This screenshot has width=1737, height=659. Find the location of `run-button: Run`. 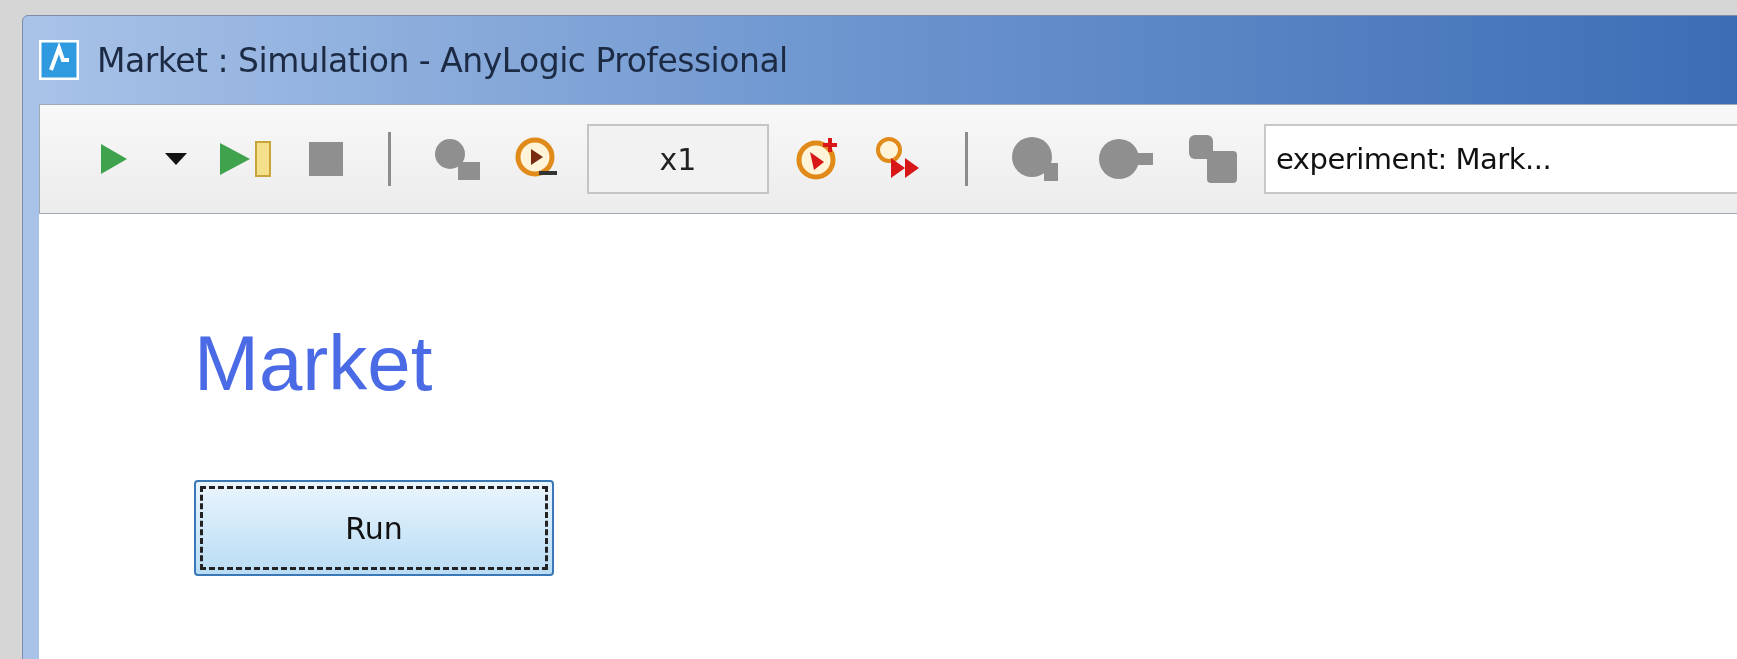

run-button: Run is located at coordinates (374, 528).